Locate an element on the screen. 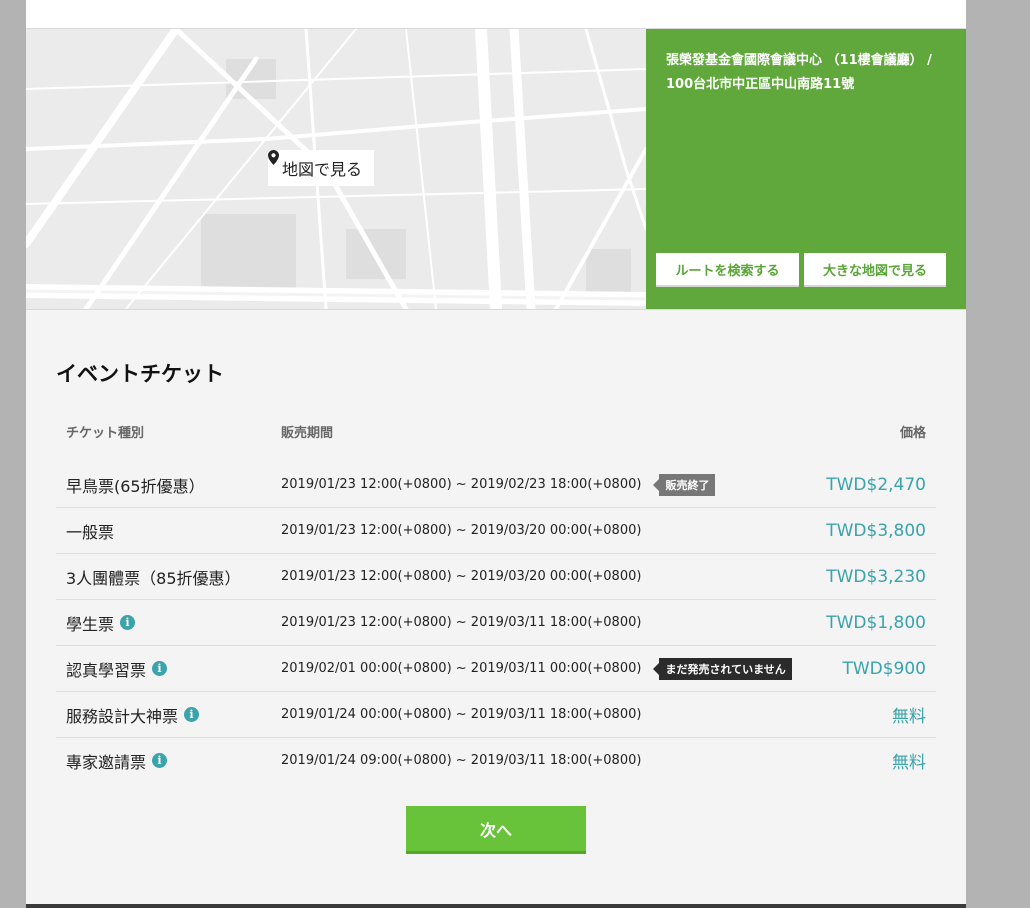  ticket-table-header: チケット種別 販売期間 価格 is located at coordinates (496, 436).